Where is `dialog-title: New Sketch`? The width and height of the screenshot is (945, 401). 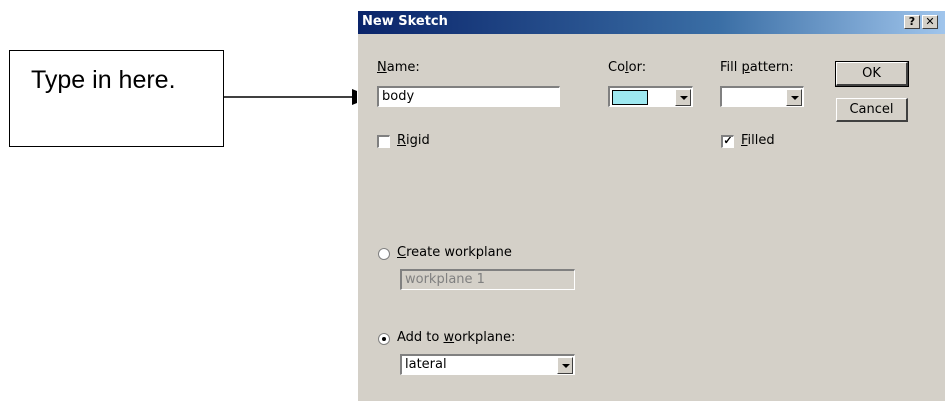 dialog-title: New Sketch is located at coordinates (405, 21).